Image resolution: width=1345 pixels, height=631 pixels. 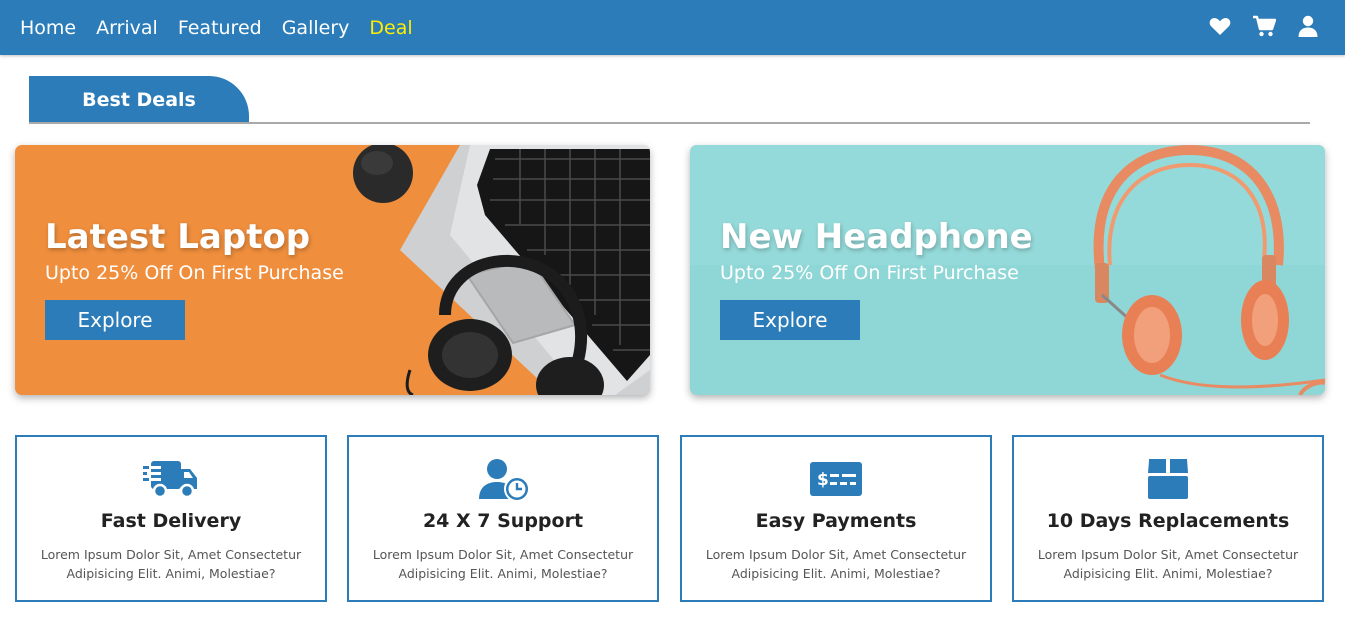 What do you see at coordinates (316, 28) in the screenshot?
I see `nav-link-gallery: Gallery` at bounding box center [316, 28].